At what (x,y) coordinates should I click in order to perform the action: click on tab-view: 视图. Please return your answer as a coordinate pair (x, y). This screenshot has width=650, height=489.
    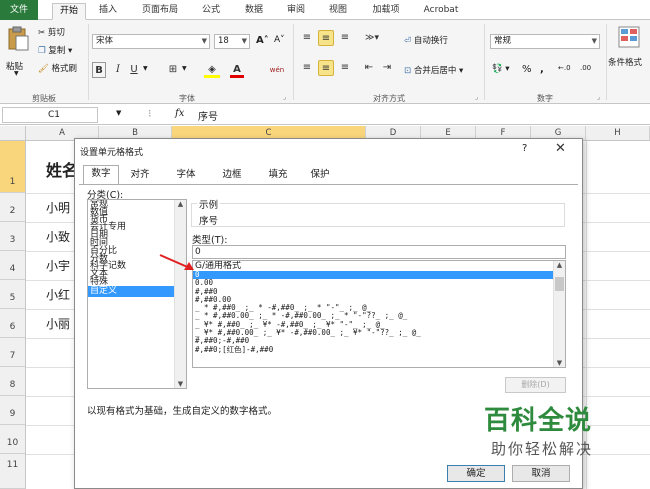
    Looking at the image, I should click on (338, 11).